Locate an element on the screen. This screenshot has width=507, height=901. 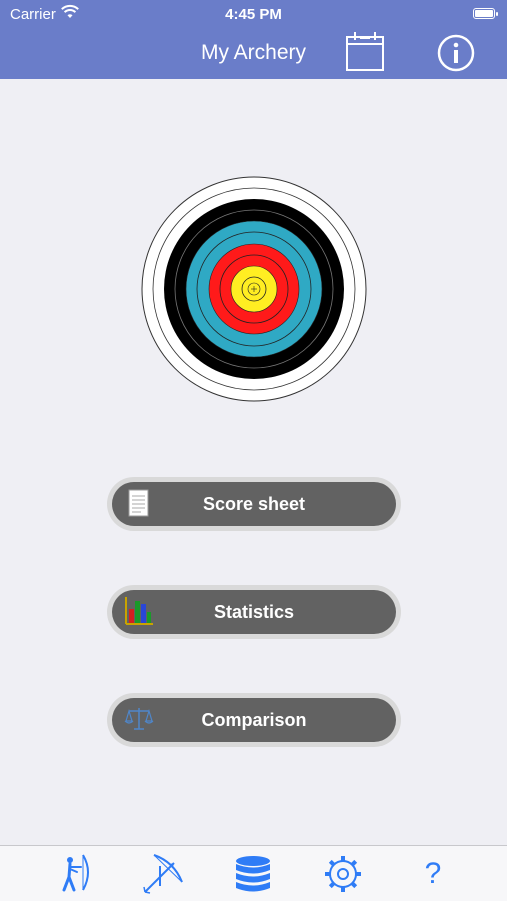
database-icon is located at coordinates (253, 874).